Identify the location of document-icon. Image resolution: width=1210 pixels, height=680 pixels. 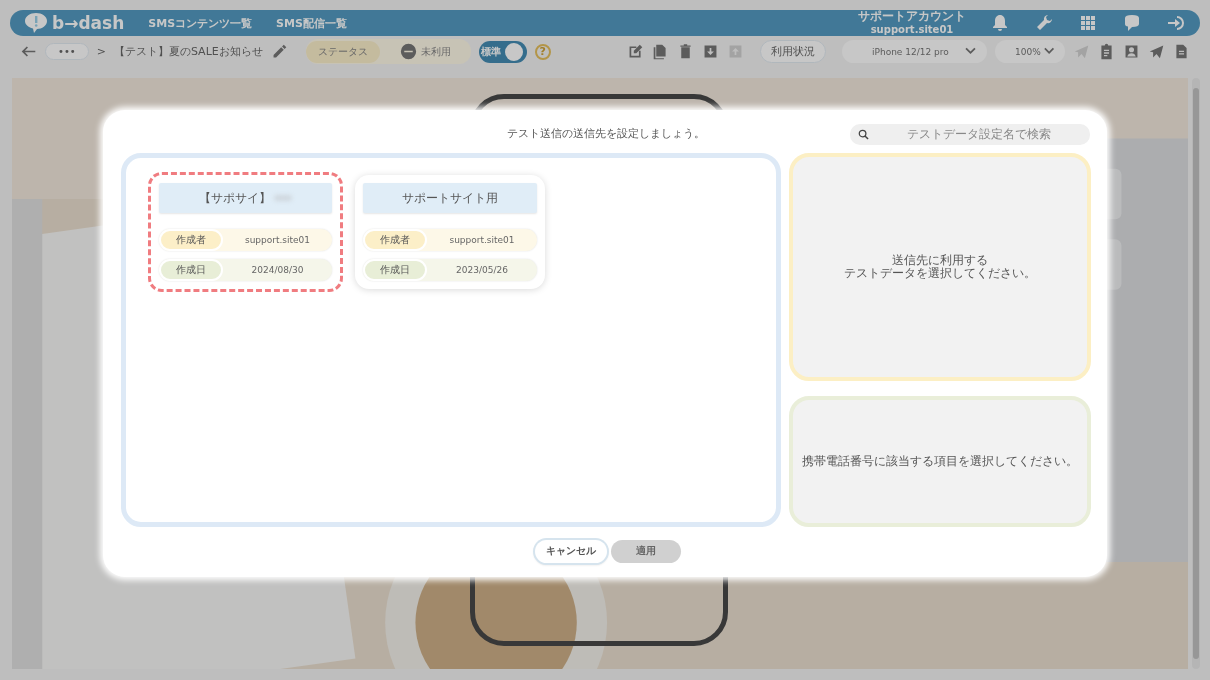
(1181, 51).